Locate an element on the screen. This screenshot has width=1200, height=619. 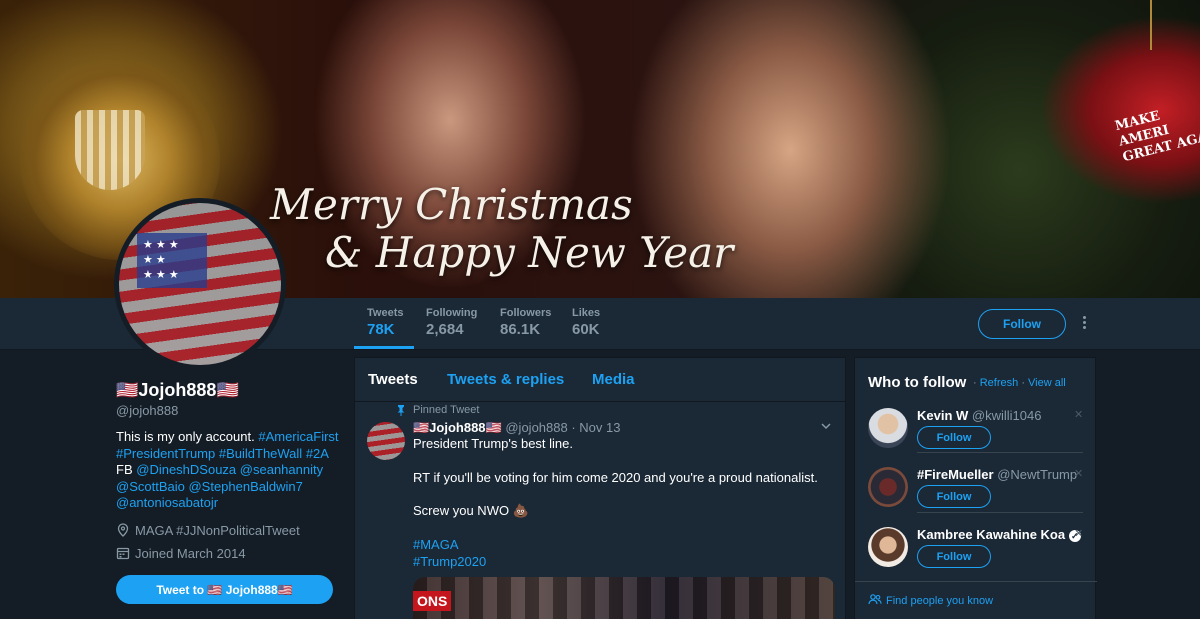
crowd-image is located at coordinates (624, 598).